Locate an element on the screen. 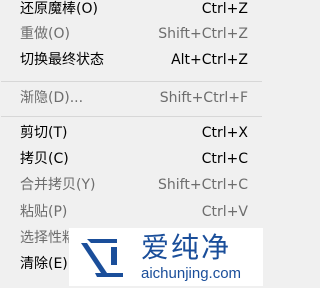 This screenshot has height=288, width=320. site-watermark: 爱纯净 aichunjing.com is located at coordinates (166, 257).